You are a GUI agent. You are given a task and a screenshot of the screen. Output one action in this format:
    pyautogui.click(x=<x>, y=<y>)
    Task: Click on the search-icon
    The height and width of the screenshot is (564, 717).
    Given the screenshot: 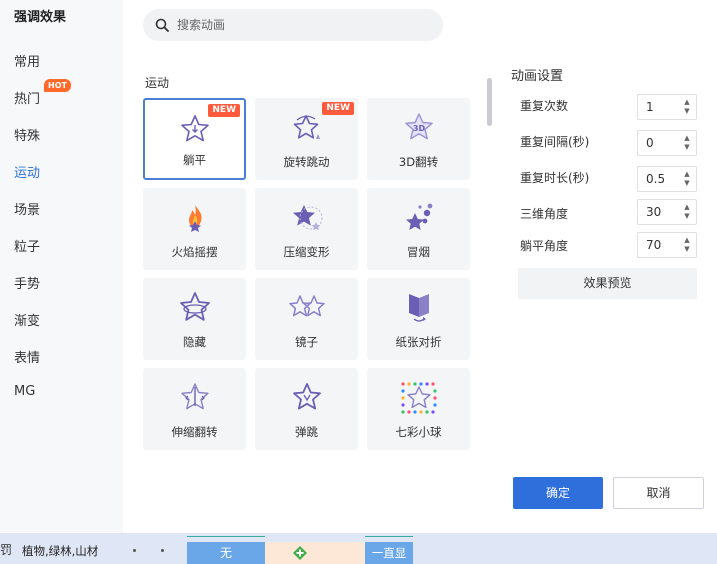 What is the action you would take?
    pyautogui.click(x=162, y=25)
    